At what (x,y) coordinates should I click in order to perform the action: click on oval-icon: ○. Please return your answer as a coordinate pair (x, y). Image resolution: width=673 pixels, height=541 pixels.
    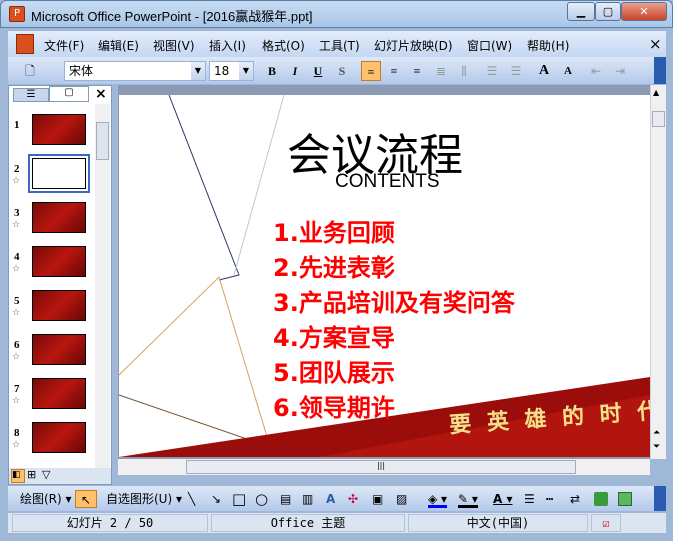
    Looking at the image, I should click on (261, 499).